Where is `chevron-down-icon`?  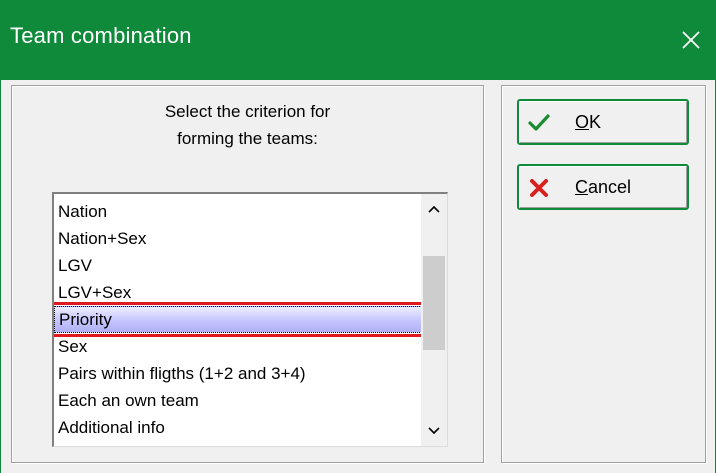
chevron-down-icon is located at coordinates (434, 431).